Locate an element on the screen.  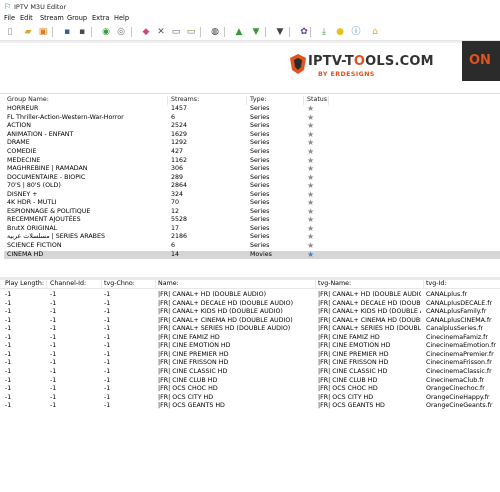
group-row: DISNEY +324 Series ★ is located at coordinates (252, 195).